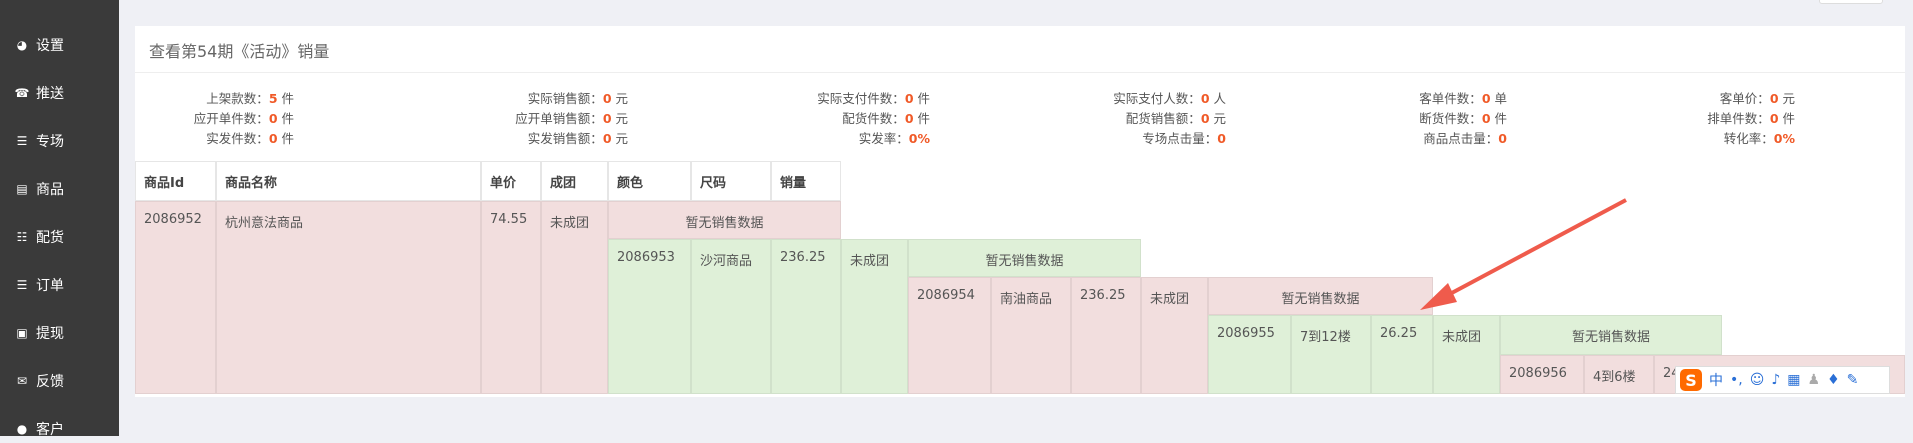  What do you see at coordinates (1814, 380) in the screenshot?
I see `users-icon: ♟` at bounding box center [1814, 380].